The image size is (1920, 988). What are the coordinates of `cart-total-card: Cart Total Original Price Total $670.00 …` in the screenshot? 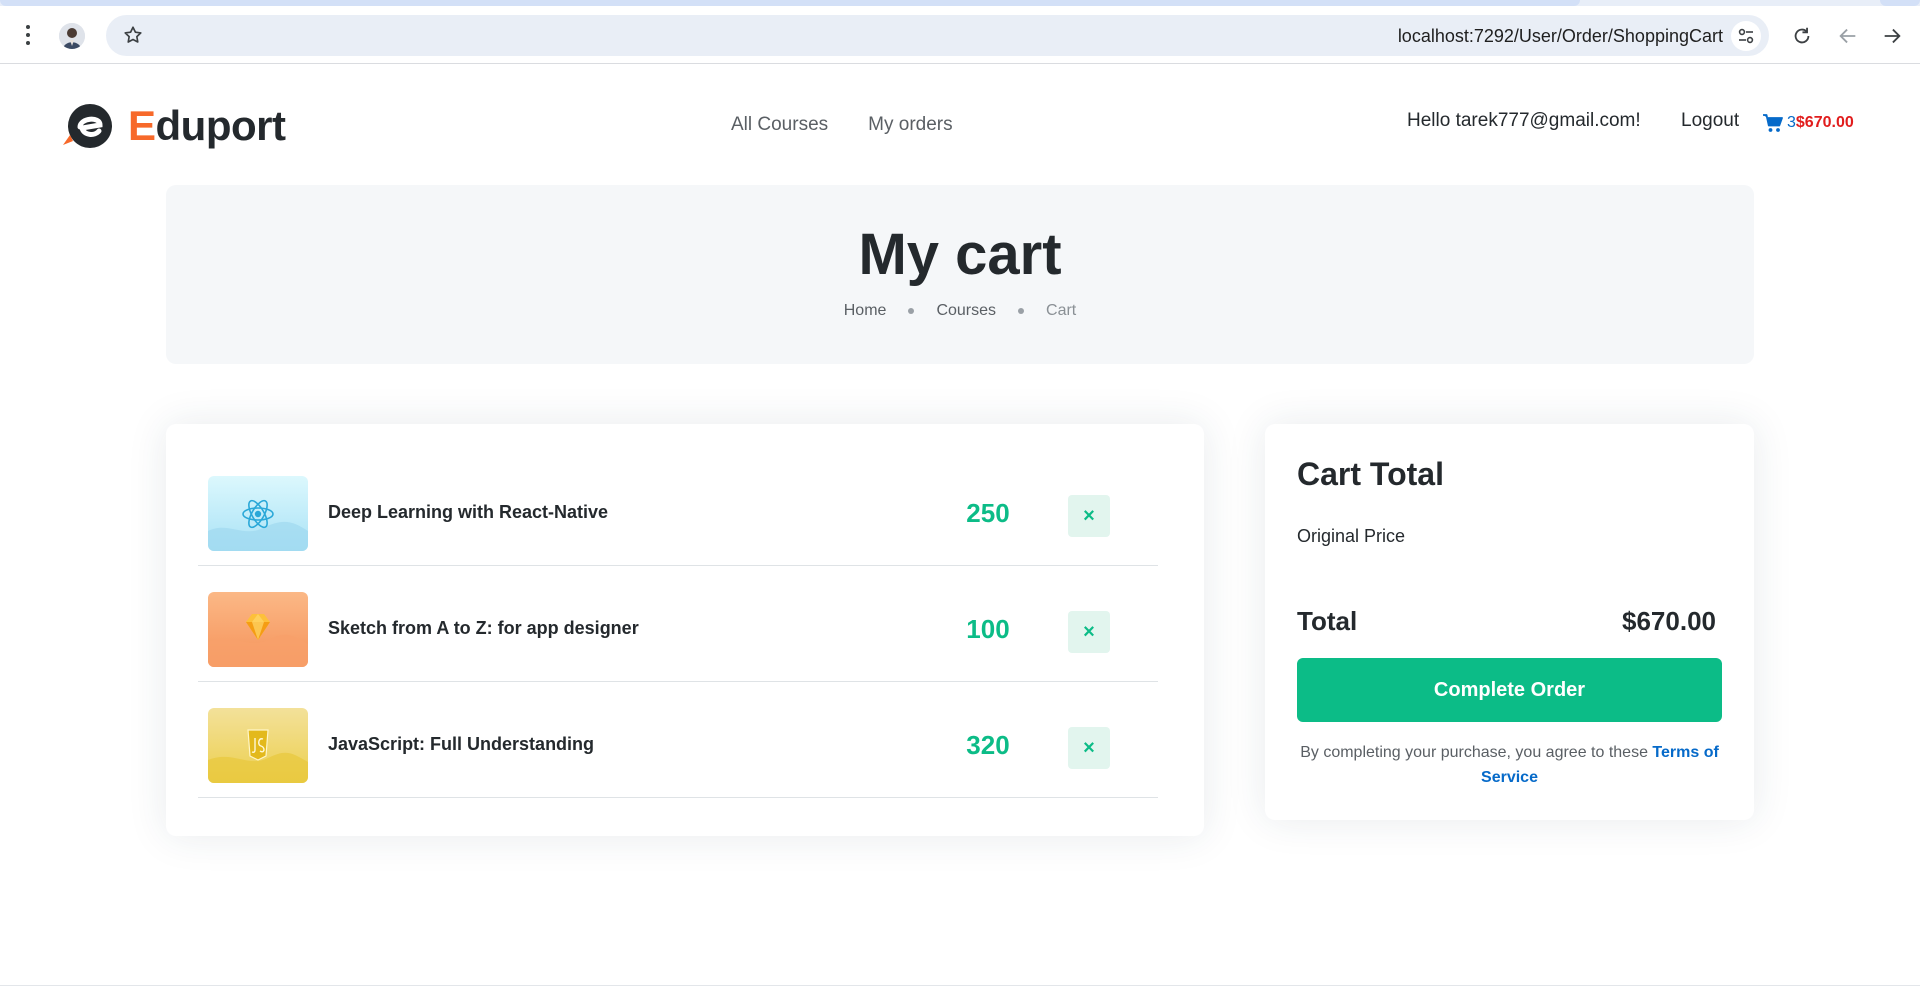 It's located at (1509, 622).